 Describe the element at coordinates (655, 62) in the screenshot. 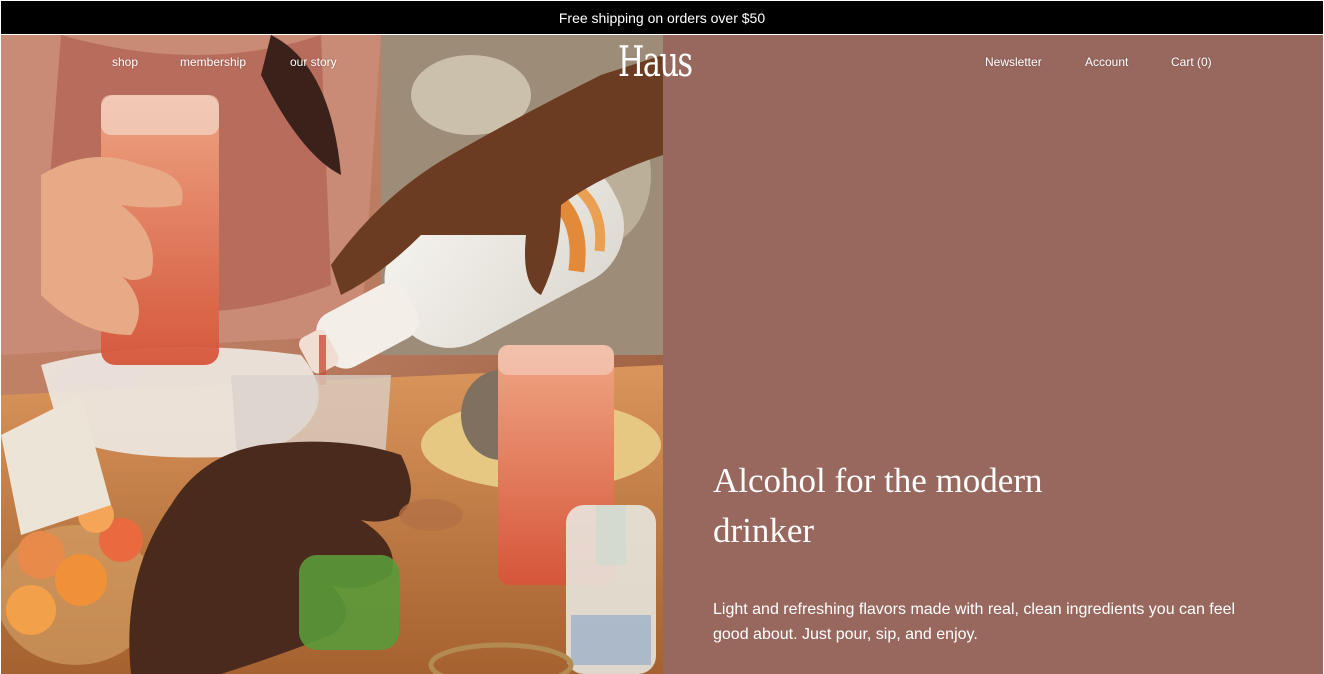

I see `brand-logo: Haus` at that location.